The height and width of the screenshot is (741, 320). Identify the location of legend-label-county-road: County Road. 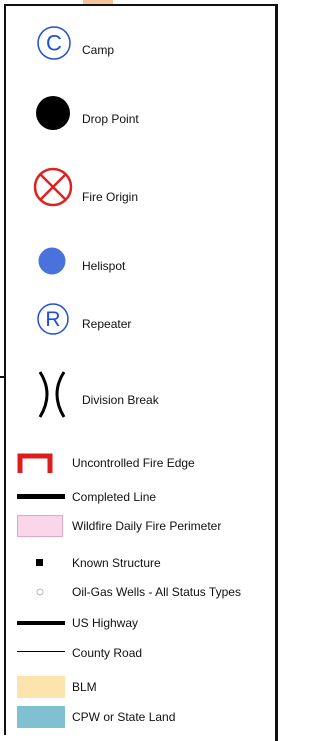
(107, 653).